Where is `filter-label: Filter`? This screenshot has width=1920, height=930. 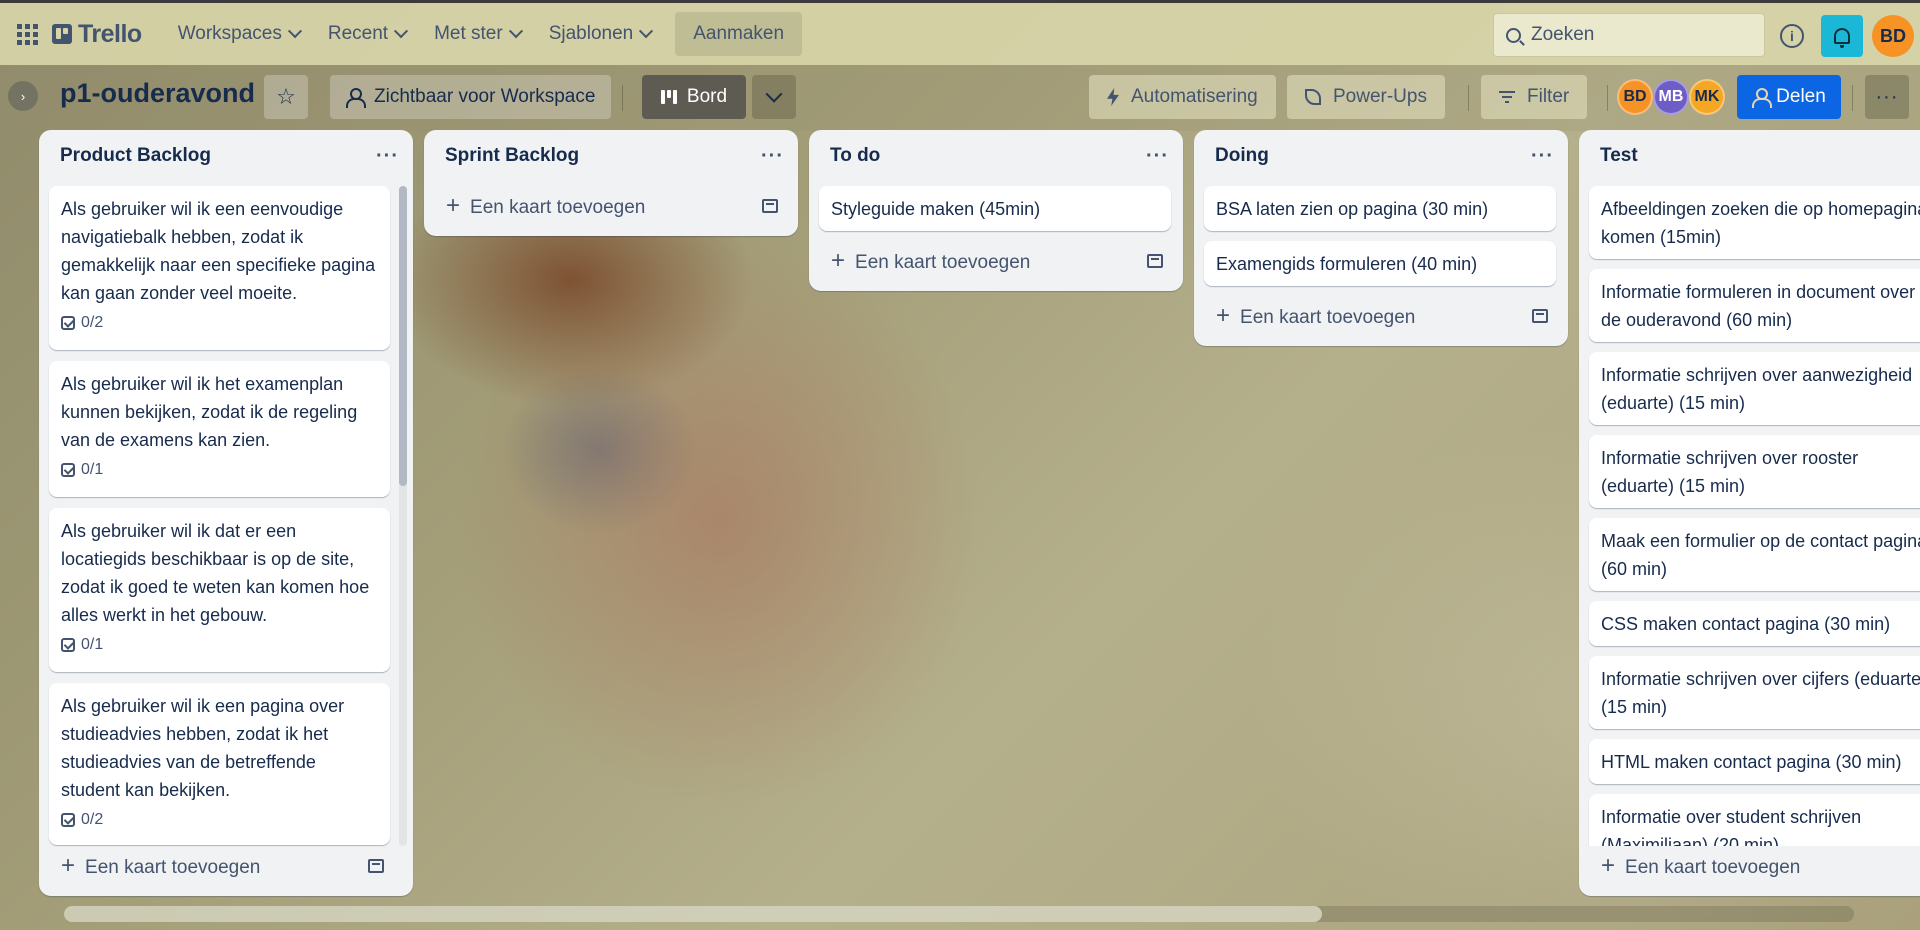
filter-label: Filter is located at coordinates (1548, 96).